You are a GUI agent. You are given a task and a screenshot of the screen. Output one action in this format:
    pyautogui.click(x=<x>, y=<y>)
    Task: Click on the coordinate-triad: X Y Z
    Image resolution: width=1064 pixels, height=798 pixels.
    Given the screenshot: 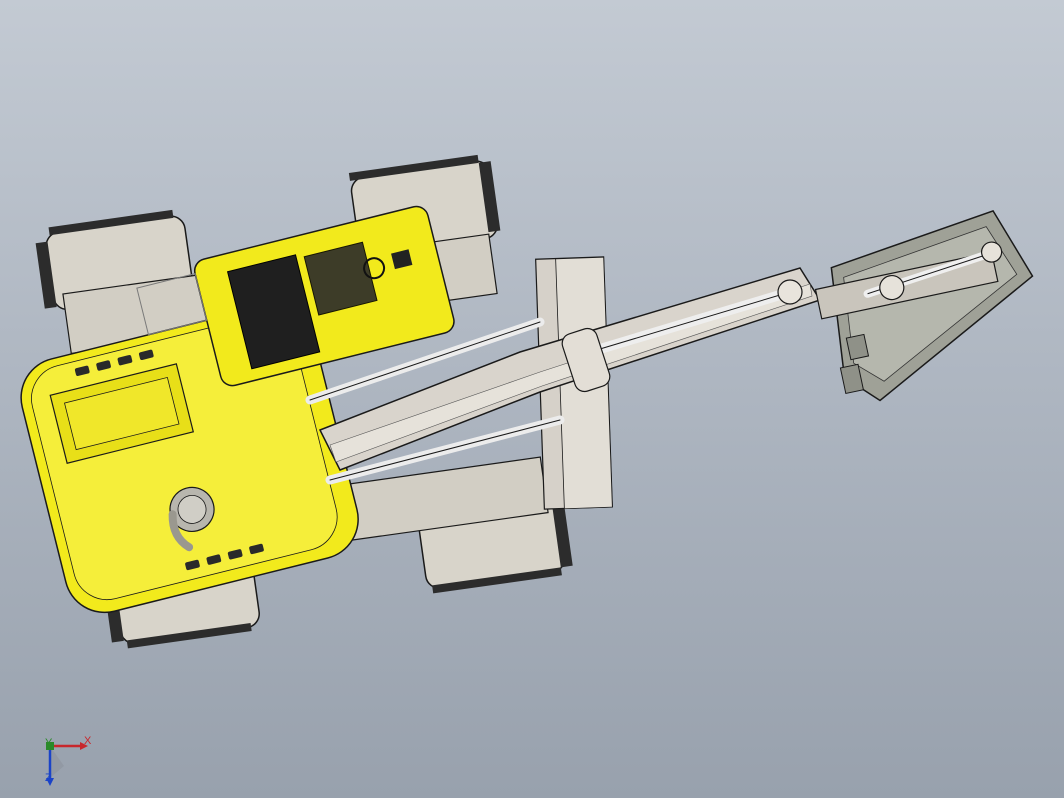 What is the action you would take?
    pyautogui.click(x=68, y=760)
    